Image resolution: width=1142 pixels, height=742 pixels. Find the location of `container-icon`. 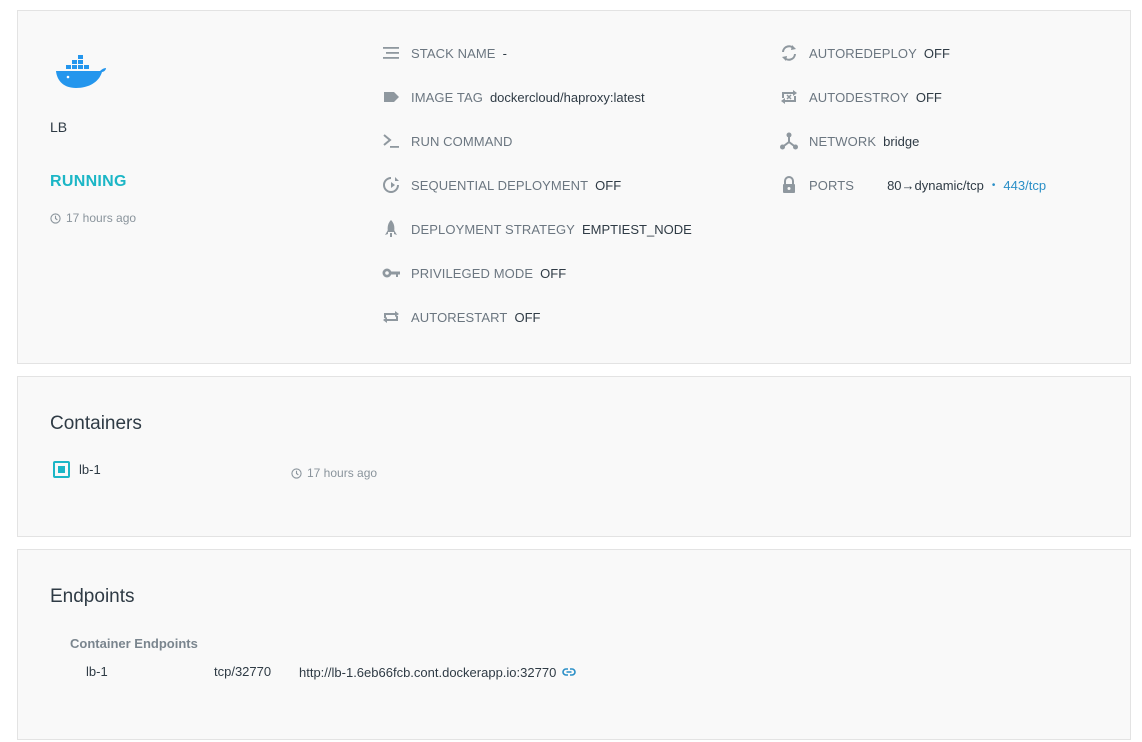

container-icon is located at coordinates (61, 469).